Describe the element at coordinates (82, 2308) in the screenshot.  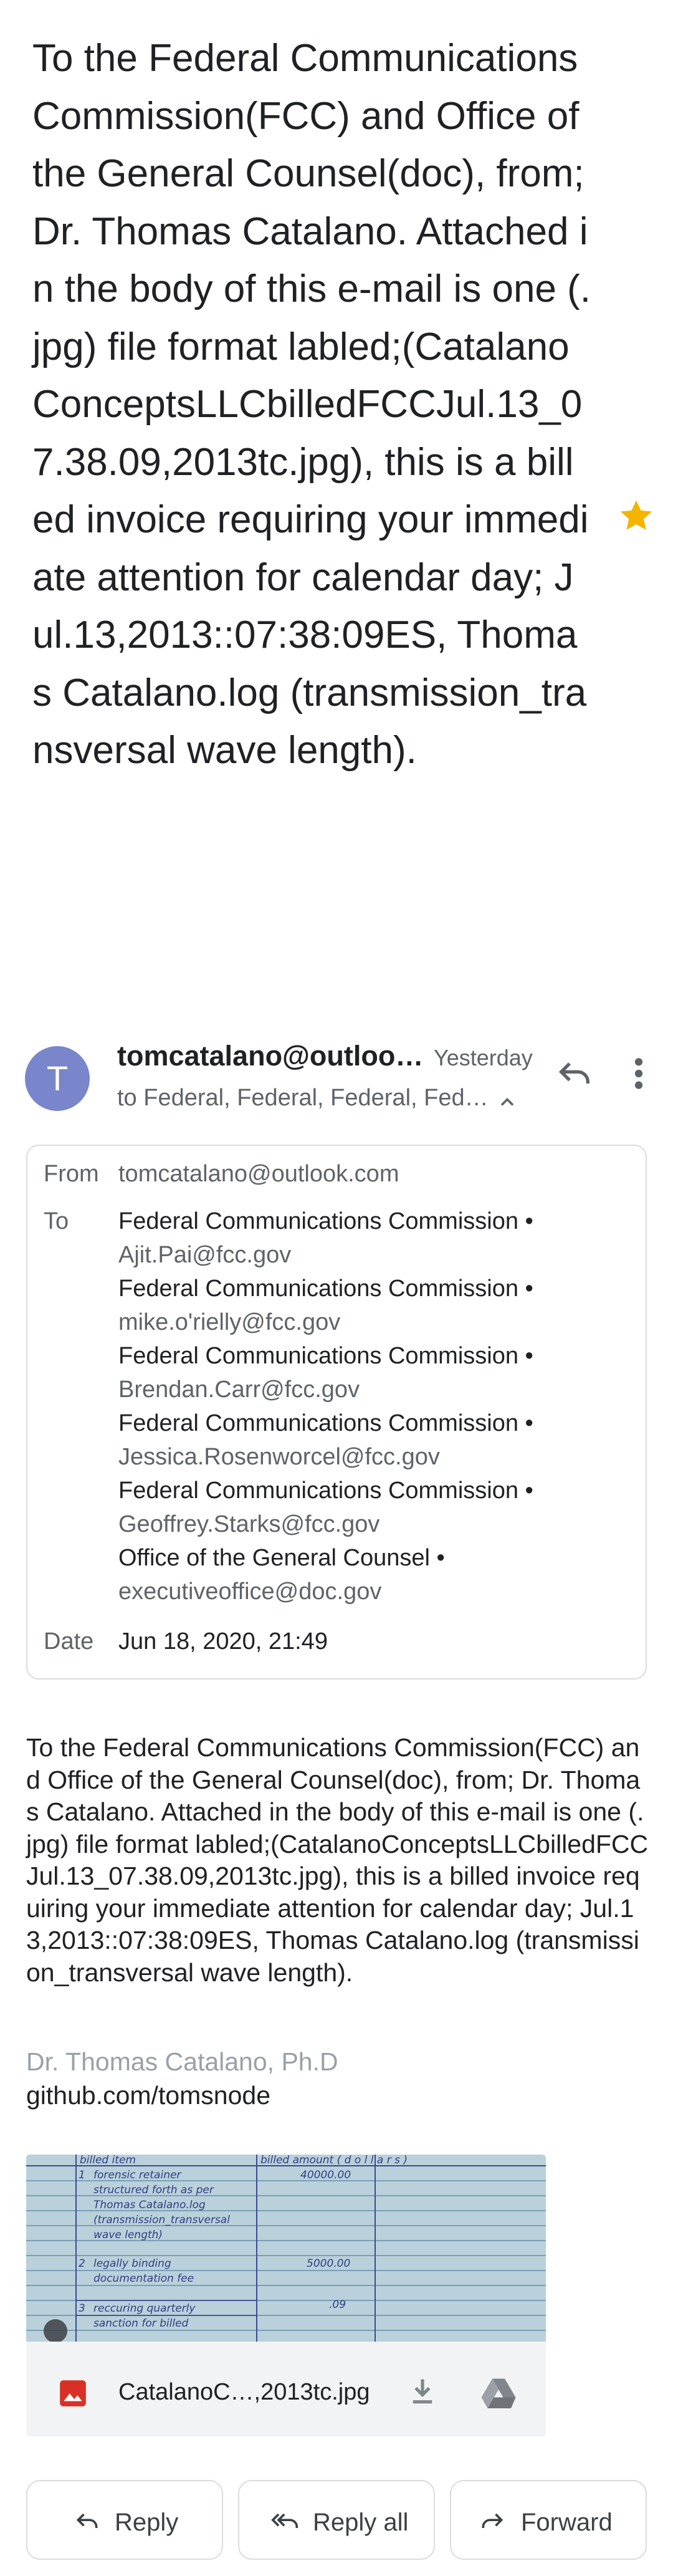
I see `preview-row-num: 3` at that location.